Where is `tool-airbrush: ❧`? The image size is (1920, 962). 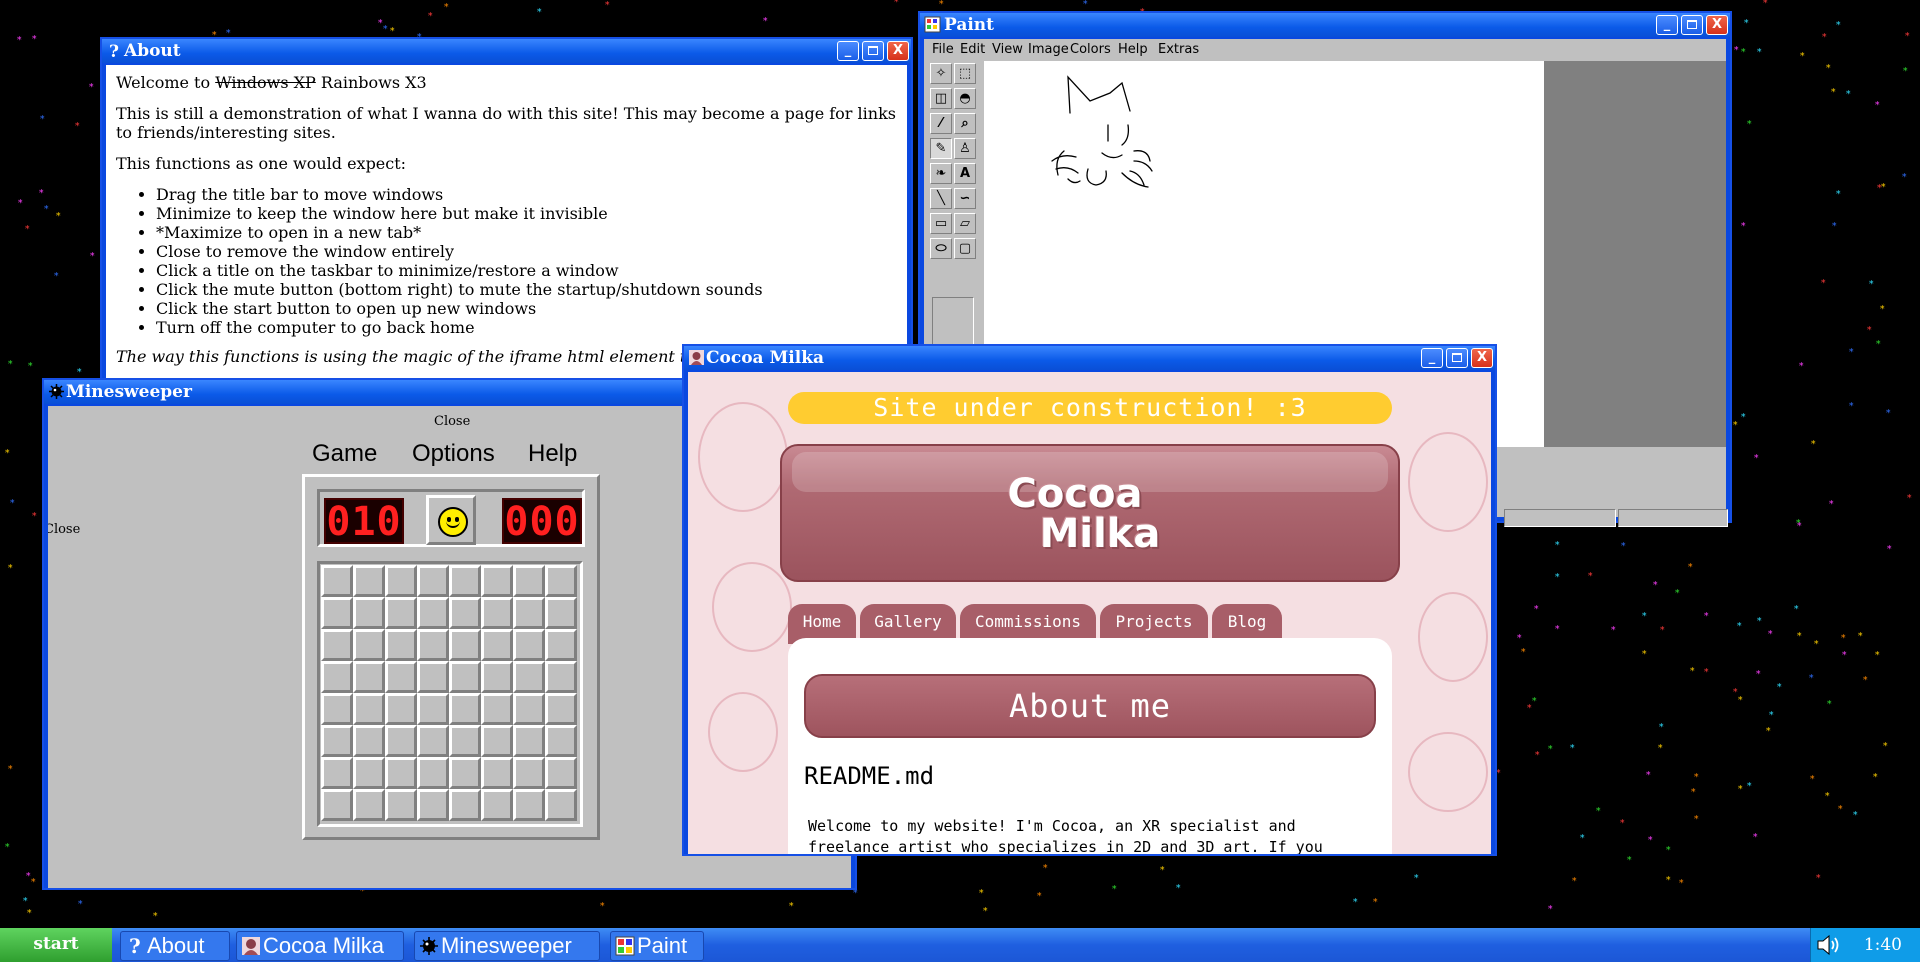 tool-airbrush: ❧ is located at coordinates (941, 173).